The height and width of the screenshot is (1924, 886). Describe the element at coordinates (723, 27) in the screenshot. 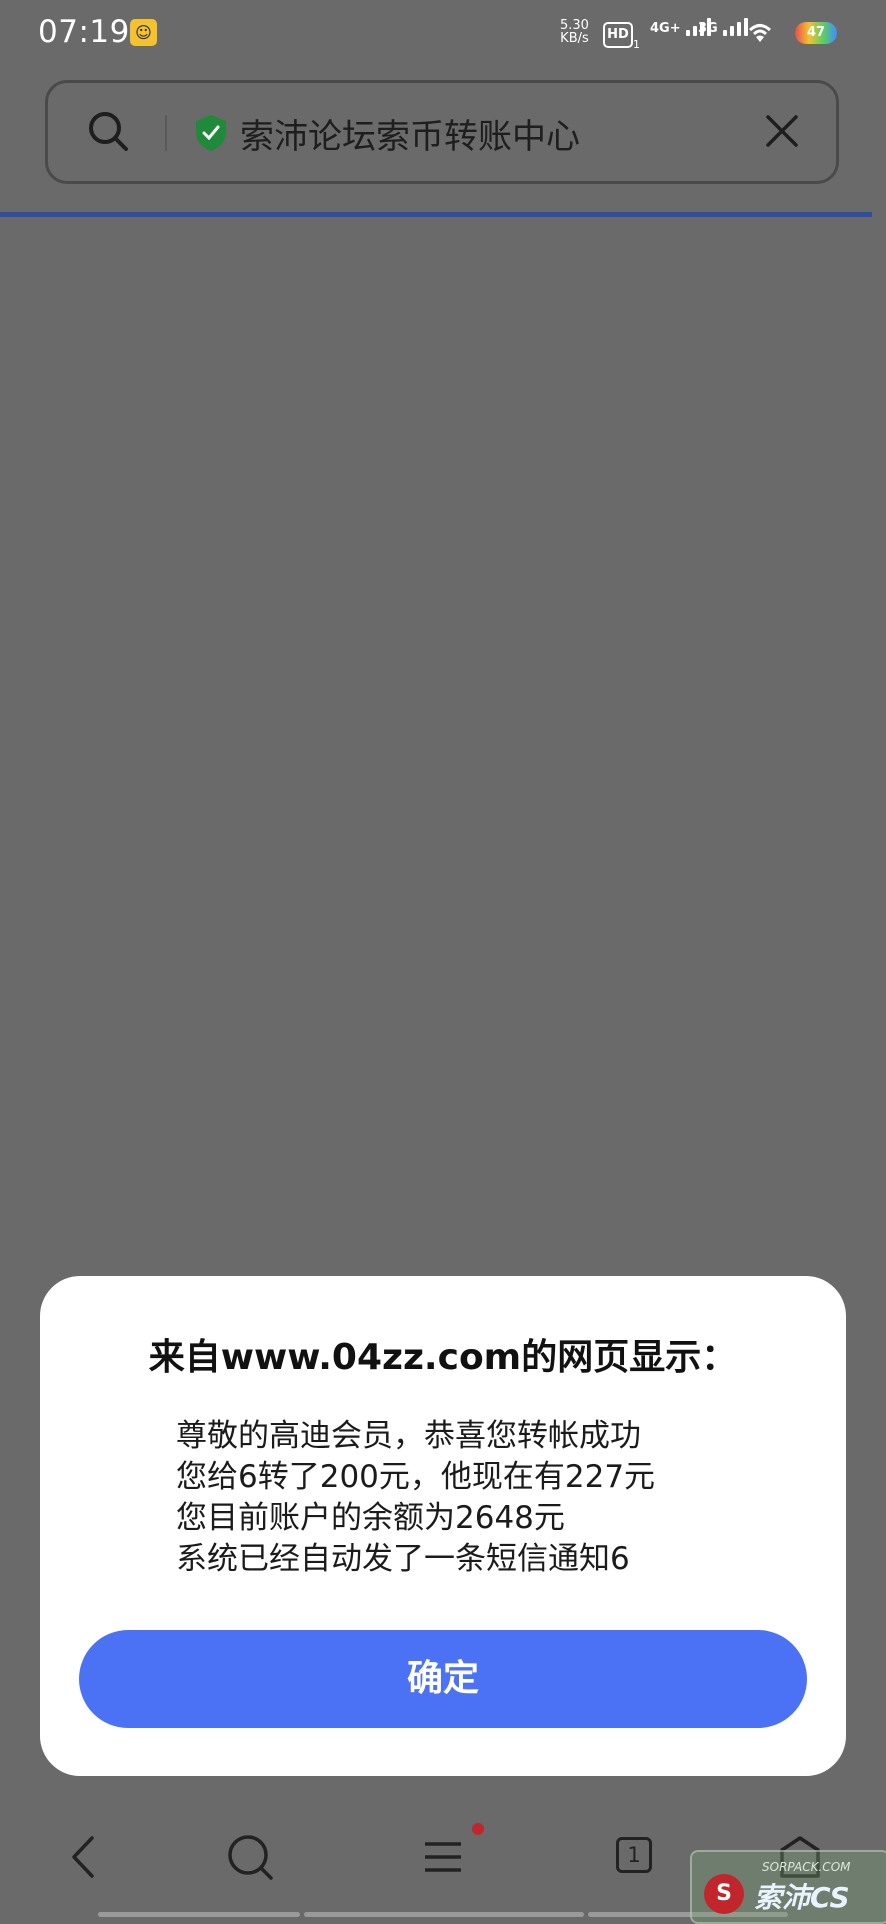

I see `signal-3g-icon: 3G` at that location.